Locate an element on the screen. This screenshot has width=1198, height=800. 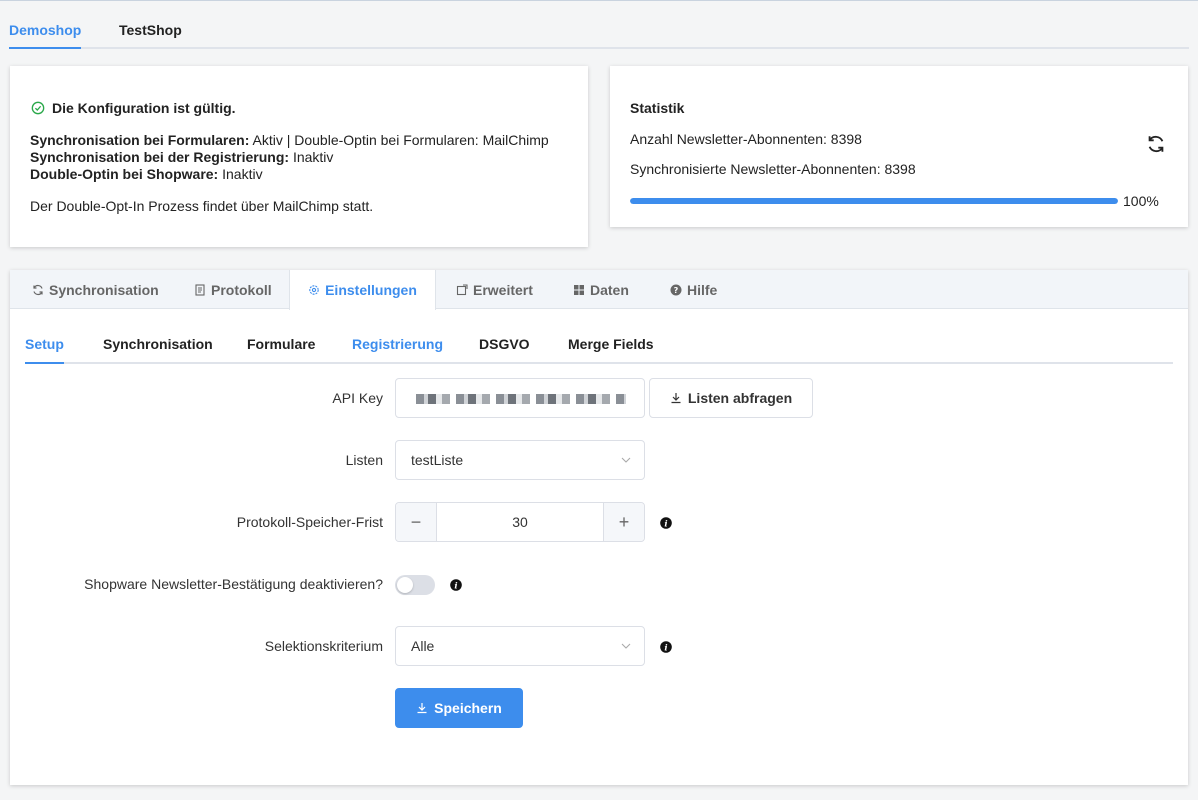
tab-erweitert: Erweitert is located at coordinates (494, 289).